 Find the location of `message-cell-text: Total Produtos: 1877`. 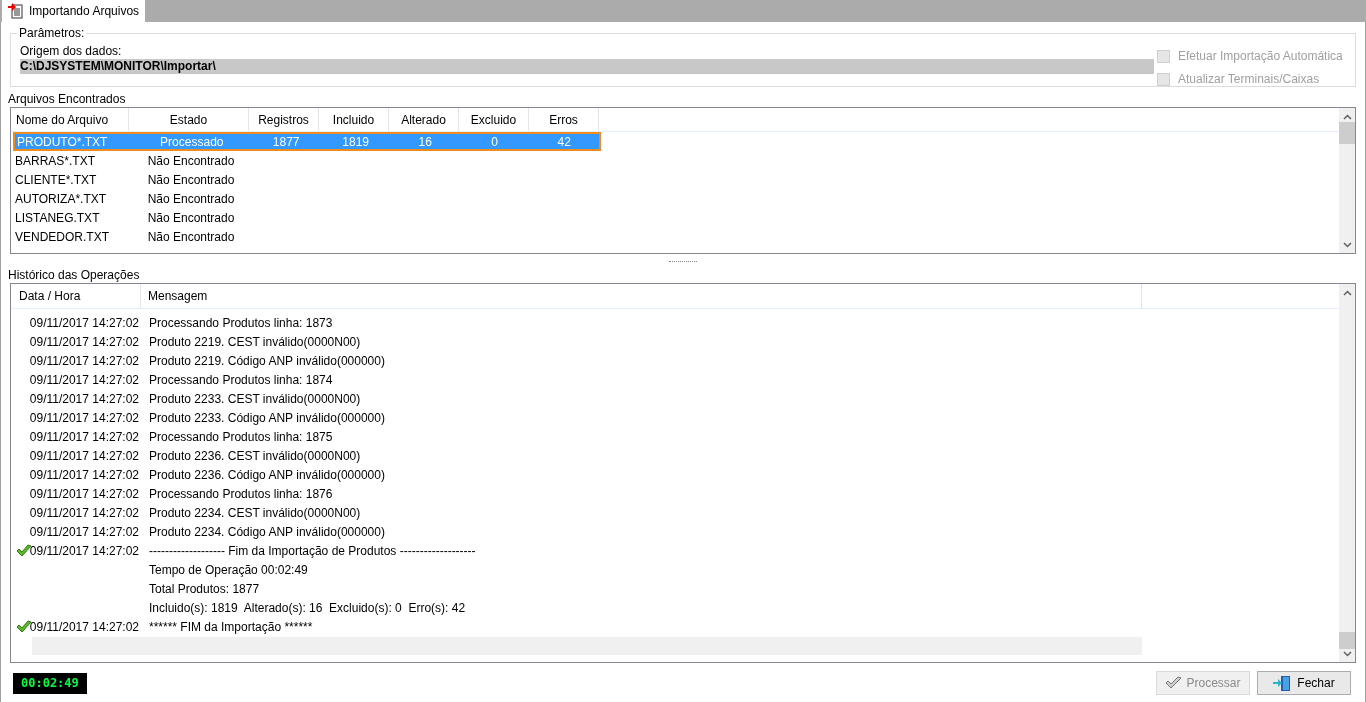

message-cell-text: Total Produtos: 1877 is located at coordinates (204, 589).